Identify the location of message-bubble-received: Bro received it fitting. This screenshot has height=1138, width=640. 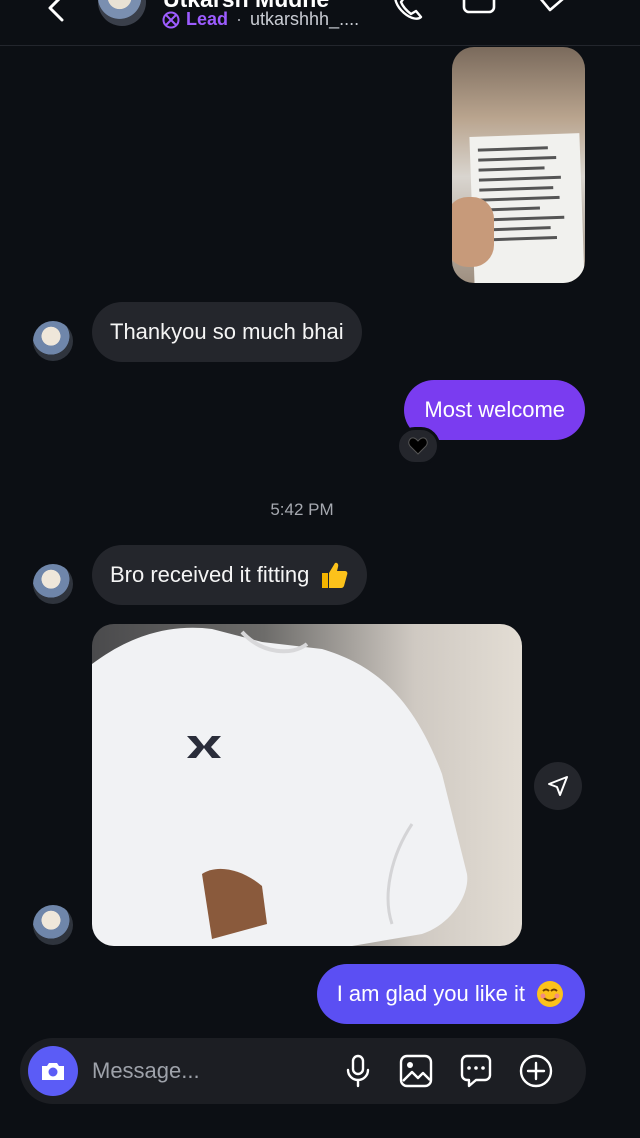
(230, 575).